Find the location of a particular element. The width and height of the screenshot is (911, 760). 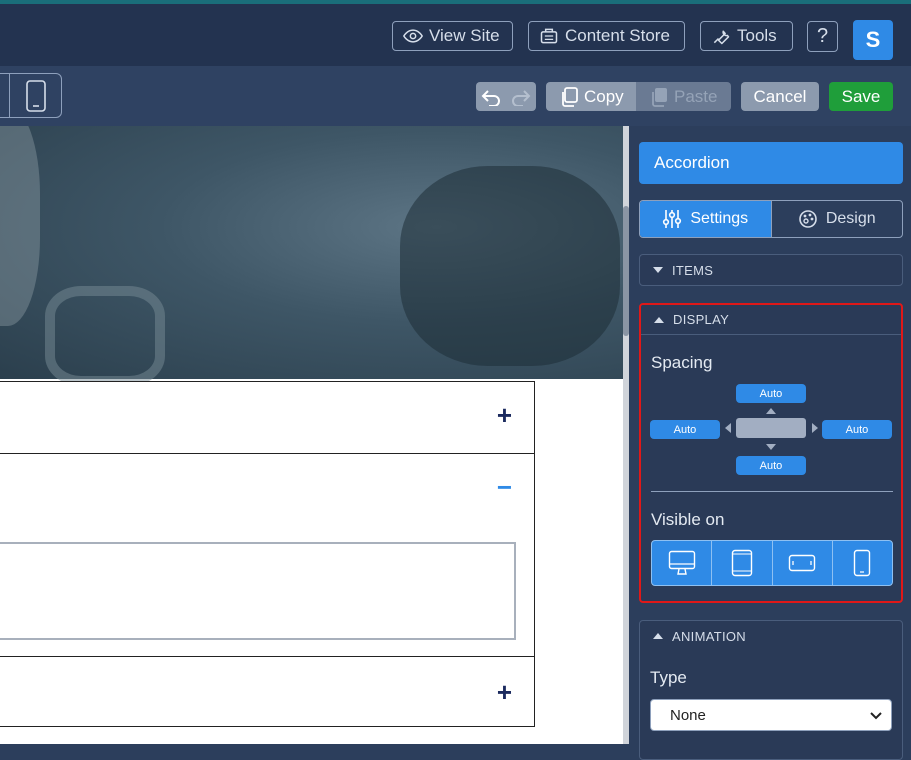

desktop-toggle is located at coordinates (682, 563).